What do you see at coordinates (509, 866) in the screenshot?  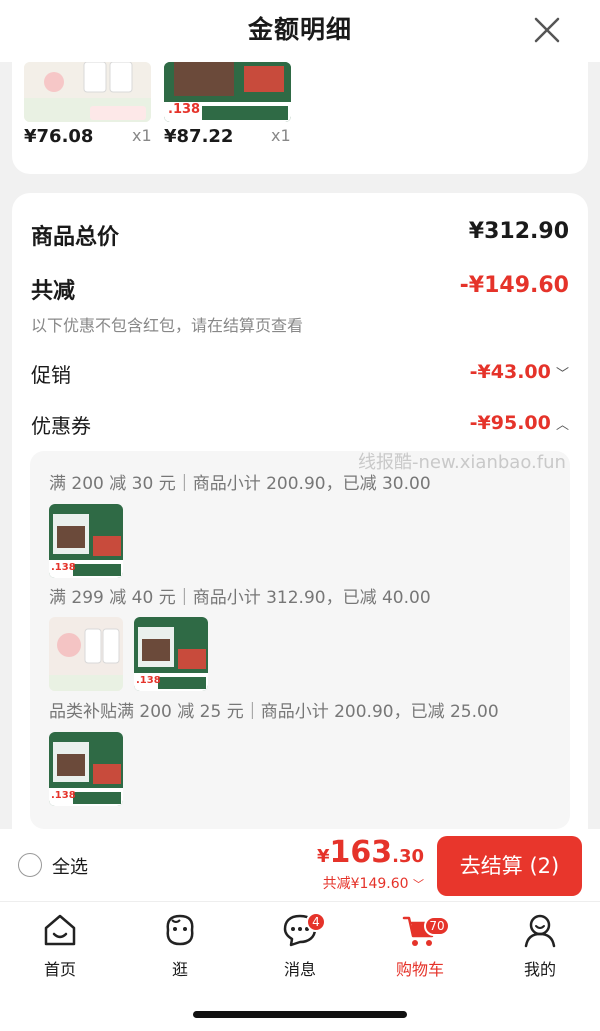 I see `checkout-button: 去结算 (2)` at bounding box center [509, 866].